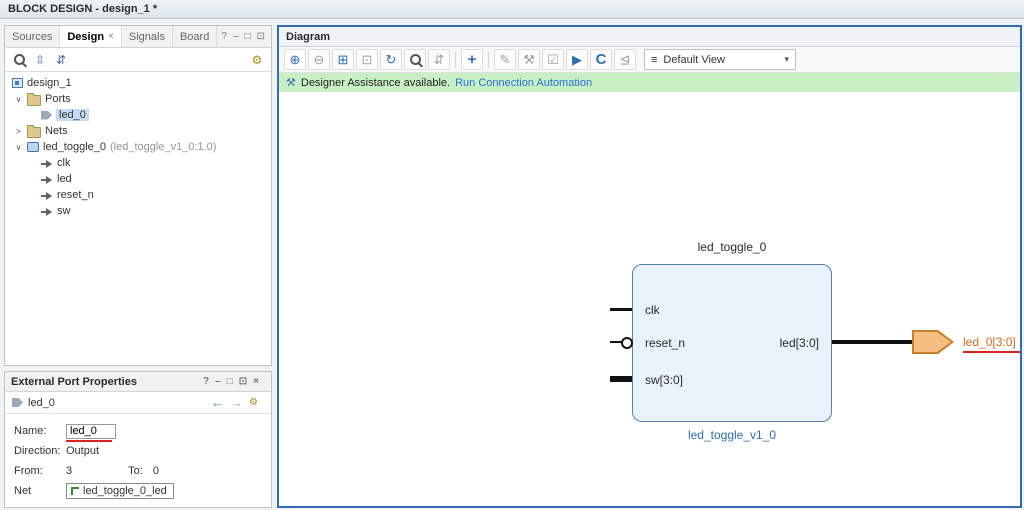  Describe the element at coordinates (786, 59) in the screenshot. I see `chevron-down-icon: ▾` at that location.